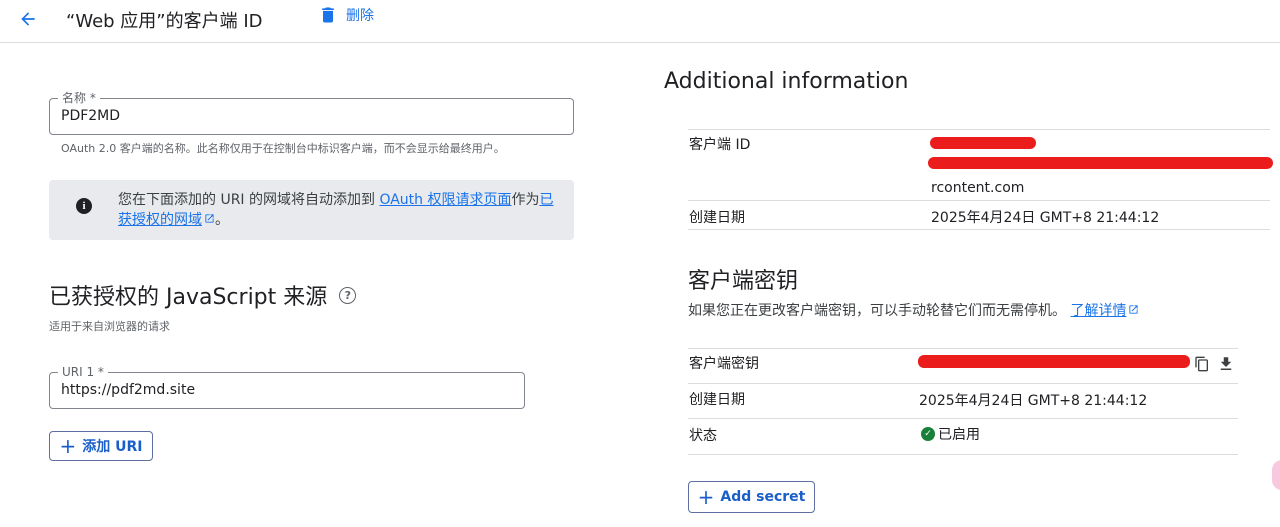  I want to click on redacted-client-secret, so click(1054, 361).